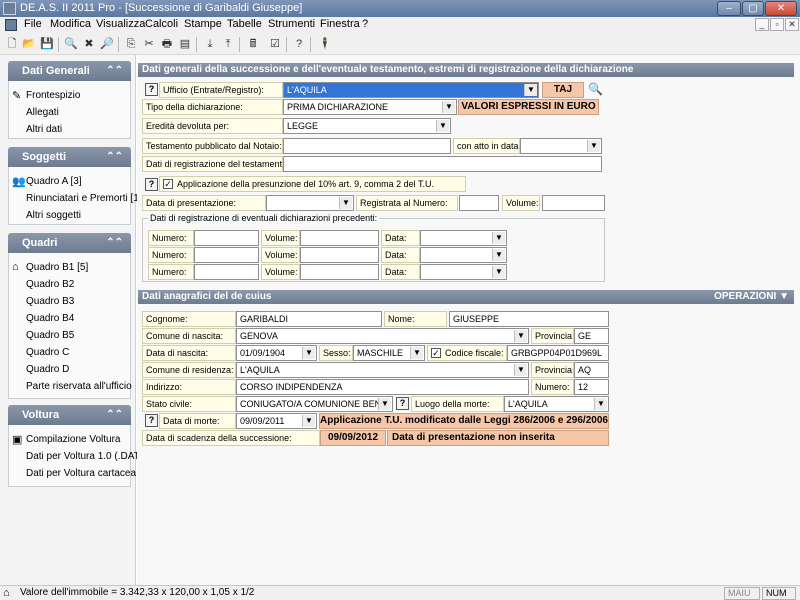  I want to click on move-up-icon: ⤒, so click(228, 44).